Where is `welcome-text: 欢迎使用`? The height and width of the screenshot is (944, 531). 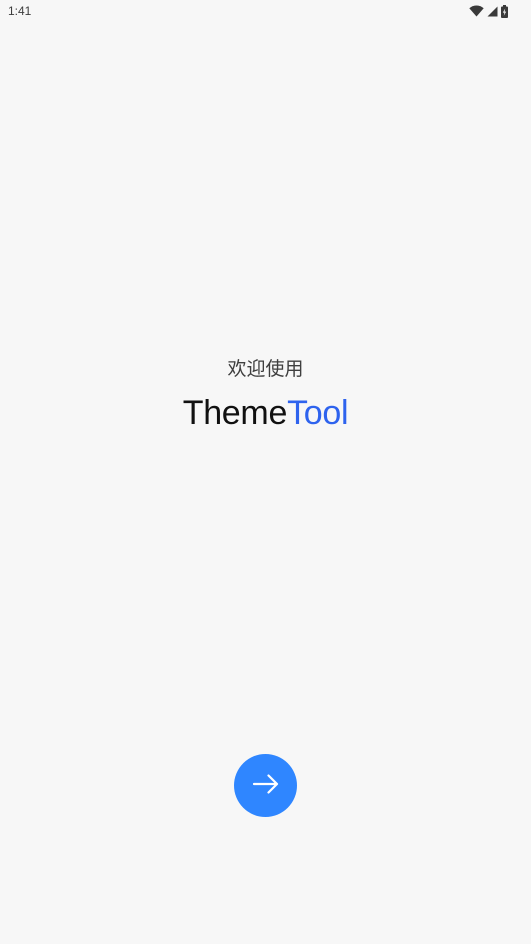
welcome-text: 欢迎使用 is located at coordinates (265, 369).